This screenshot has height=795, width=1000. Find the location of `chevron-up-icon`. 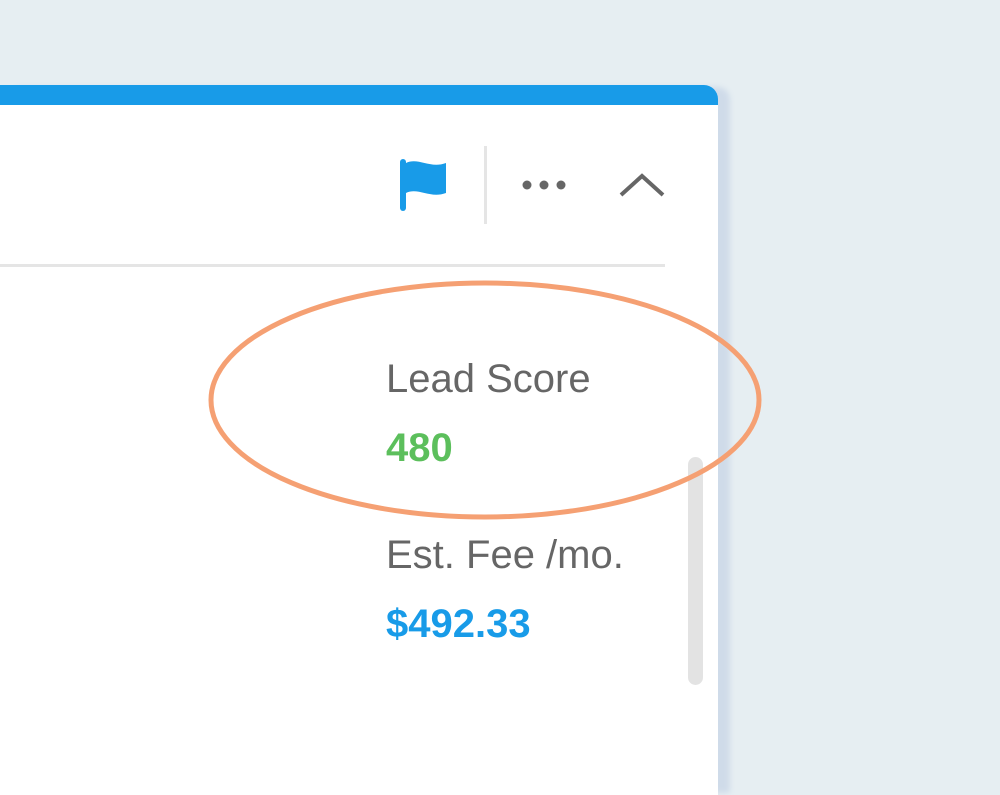

chevron-up-icon is located at coordinates (642, 184).